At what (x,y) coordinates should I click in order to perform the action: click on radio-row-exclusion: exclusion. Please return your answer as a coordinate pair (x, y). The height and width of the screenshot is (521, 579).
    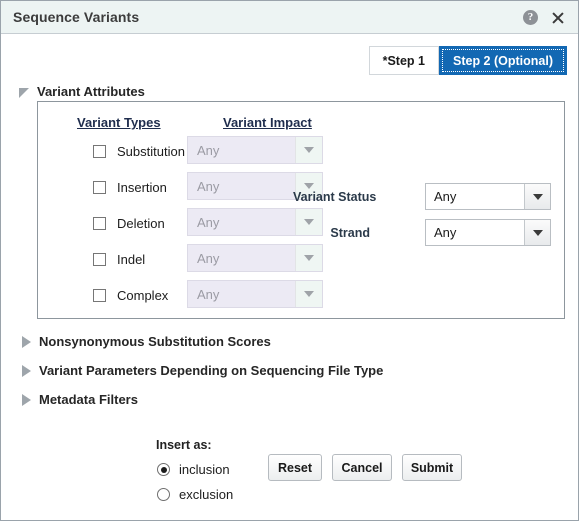
    Looking at the image, I should click on (195, 494).